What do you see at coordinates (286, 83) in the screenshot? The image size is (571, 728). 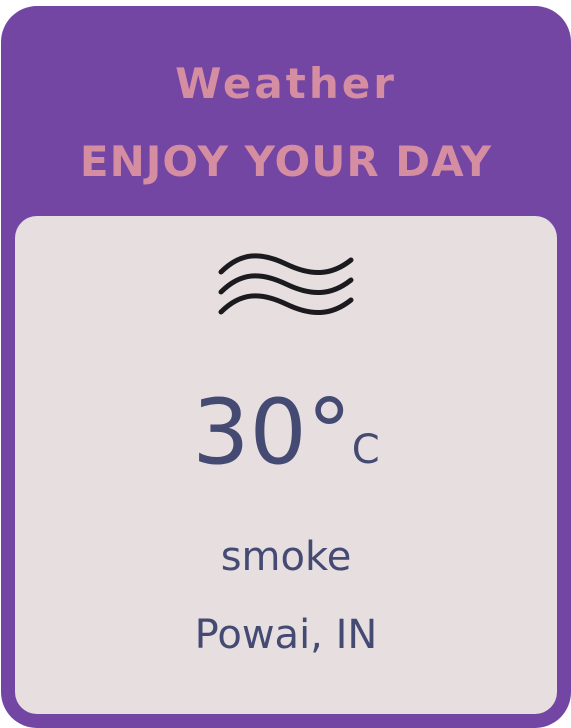 I see `app-title: Weather` at bounding box center [286, 83].